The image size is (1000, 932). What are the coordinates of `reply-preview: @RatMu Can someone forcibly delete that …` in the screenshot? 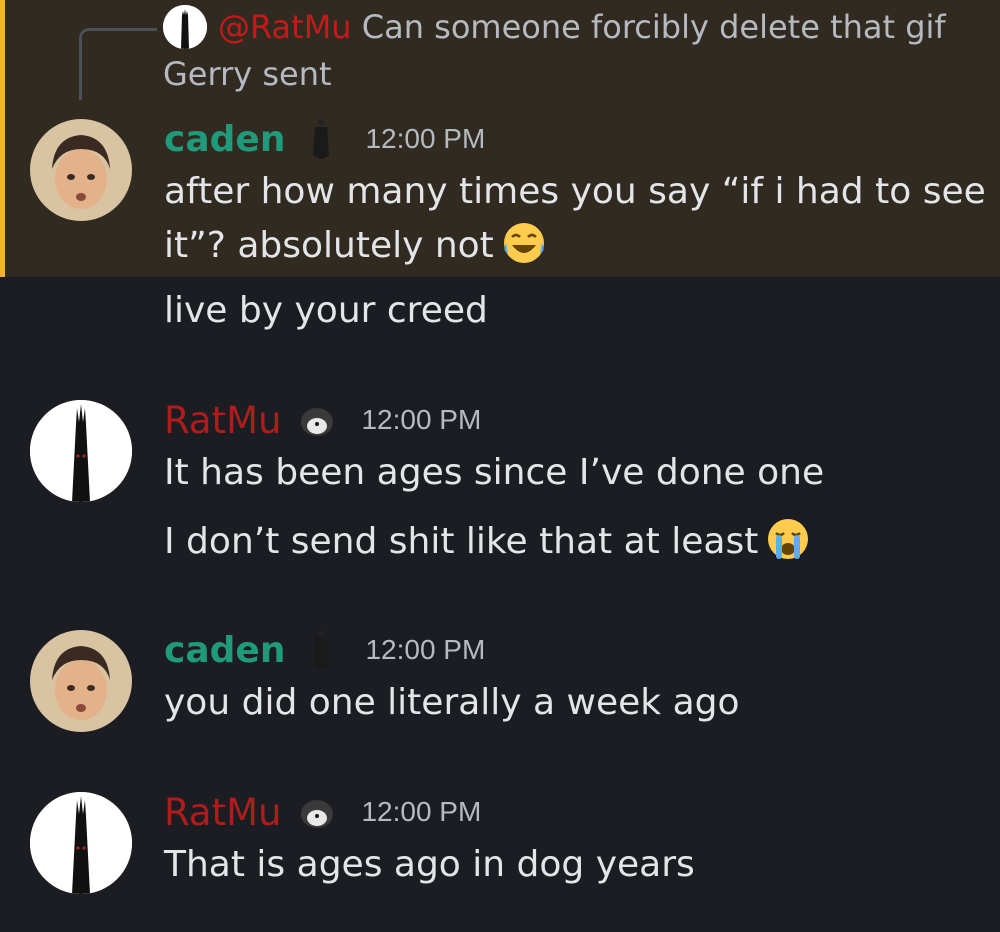 It's located at (603, 27).